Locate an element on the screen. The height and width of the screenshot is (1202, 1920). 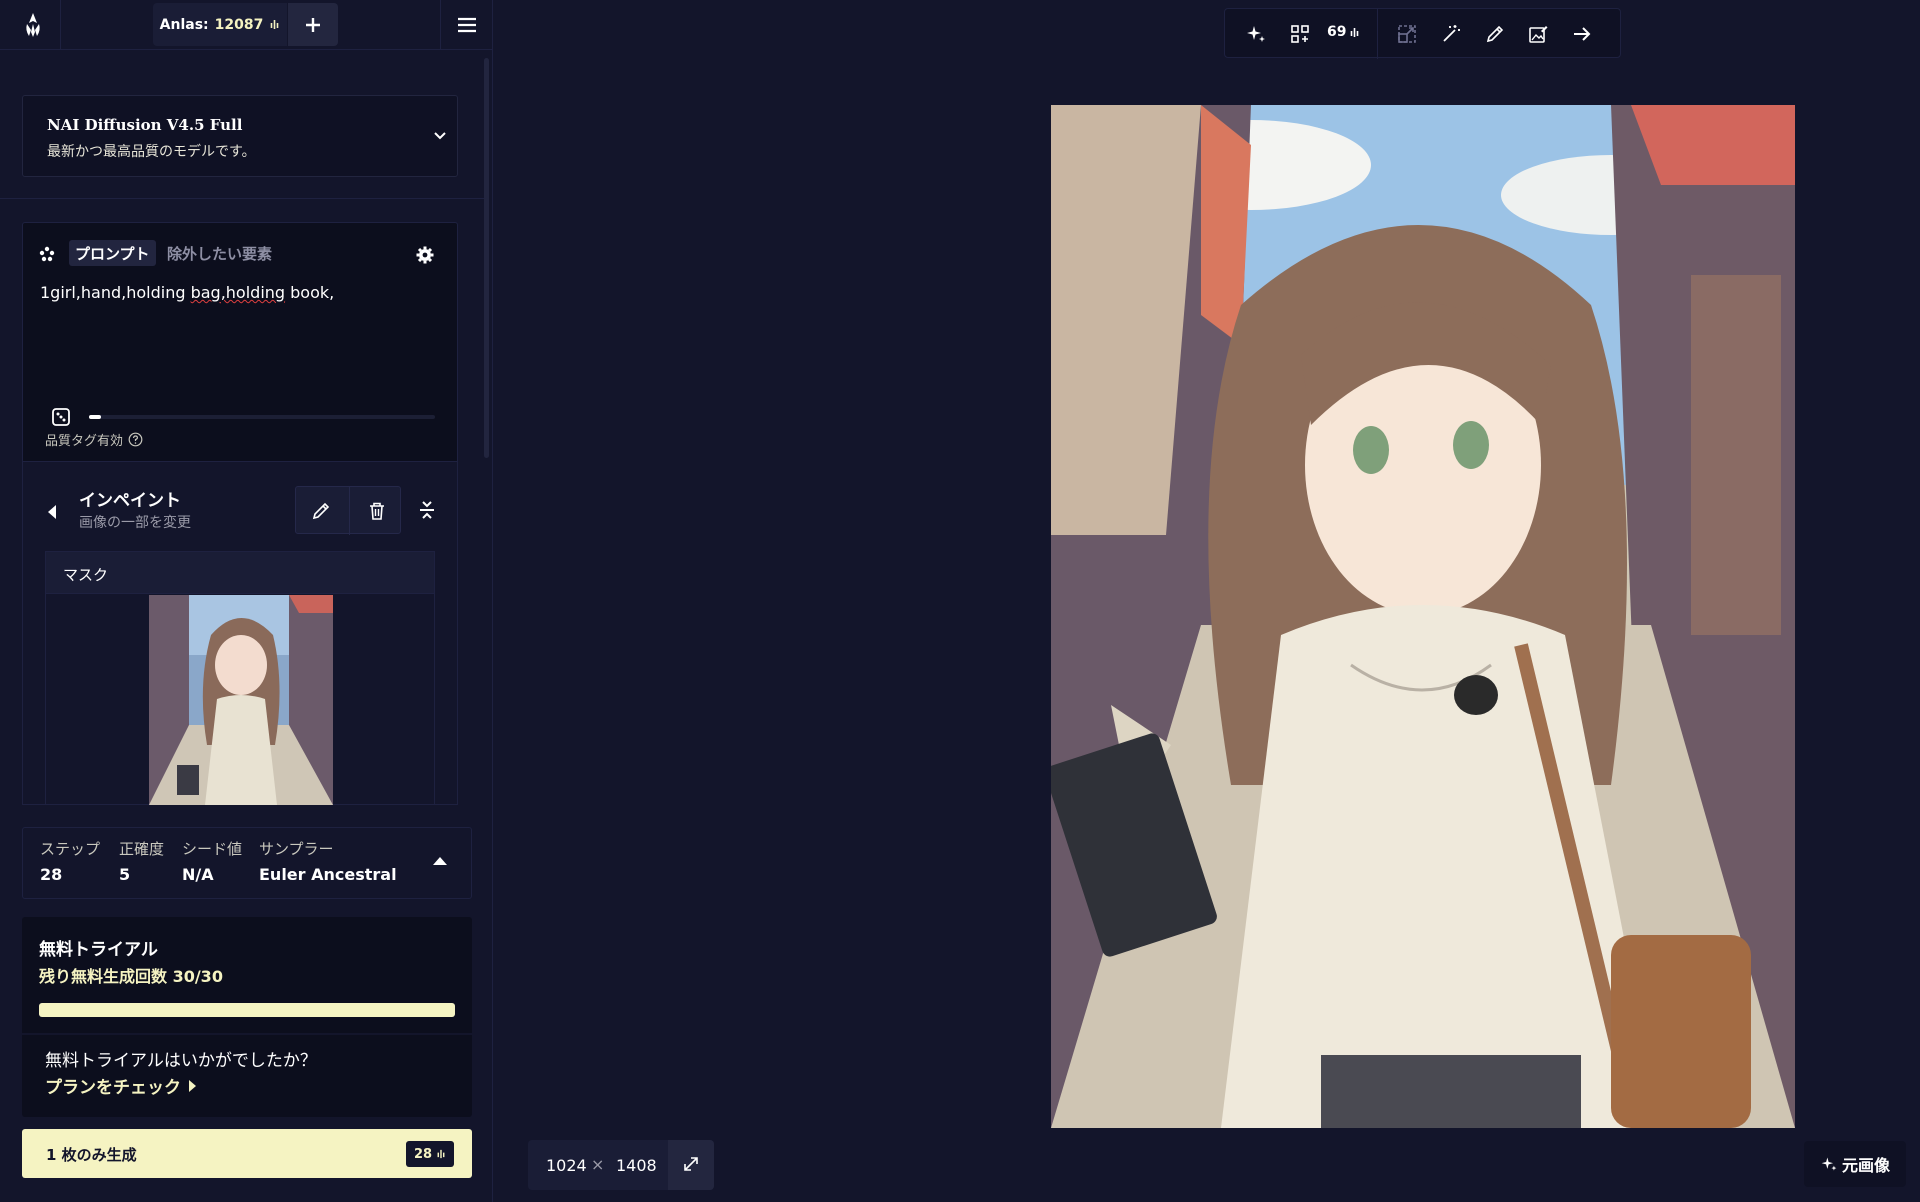
upscale-icon is located at coordinates (1407, 34).